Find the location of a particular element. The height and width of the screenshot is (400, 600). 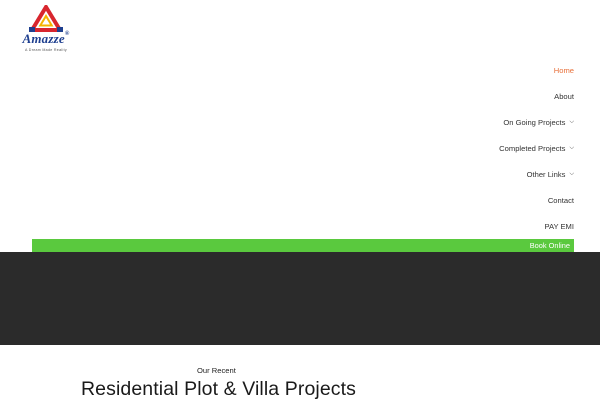

nav-item-label: PAY EMI is located at coordinates (559, 226).